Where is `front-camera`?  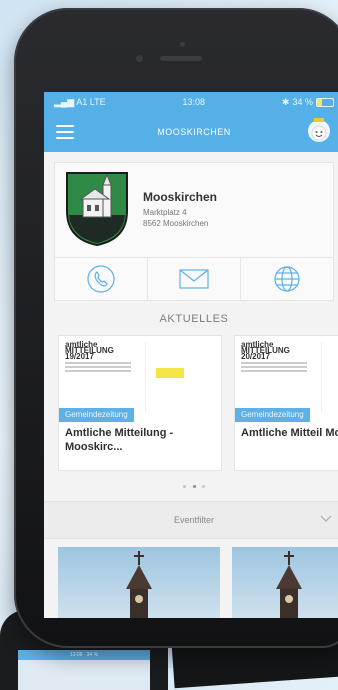
front-camera is located at coordinates (139, 58).